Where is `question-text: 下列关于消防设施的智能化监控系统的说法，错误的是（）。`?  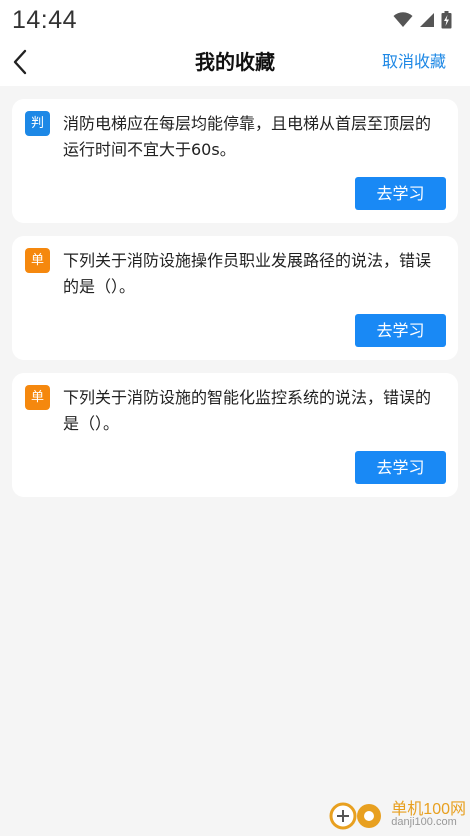 question-text: 下列关于消防设施的智能化监控系统的说法，错误的是（）。 is located at coordinates (254, 411).